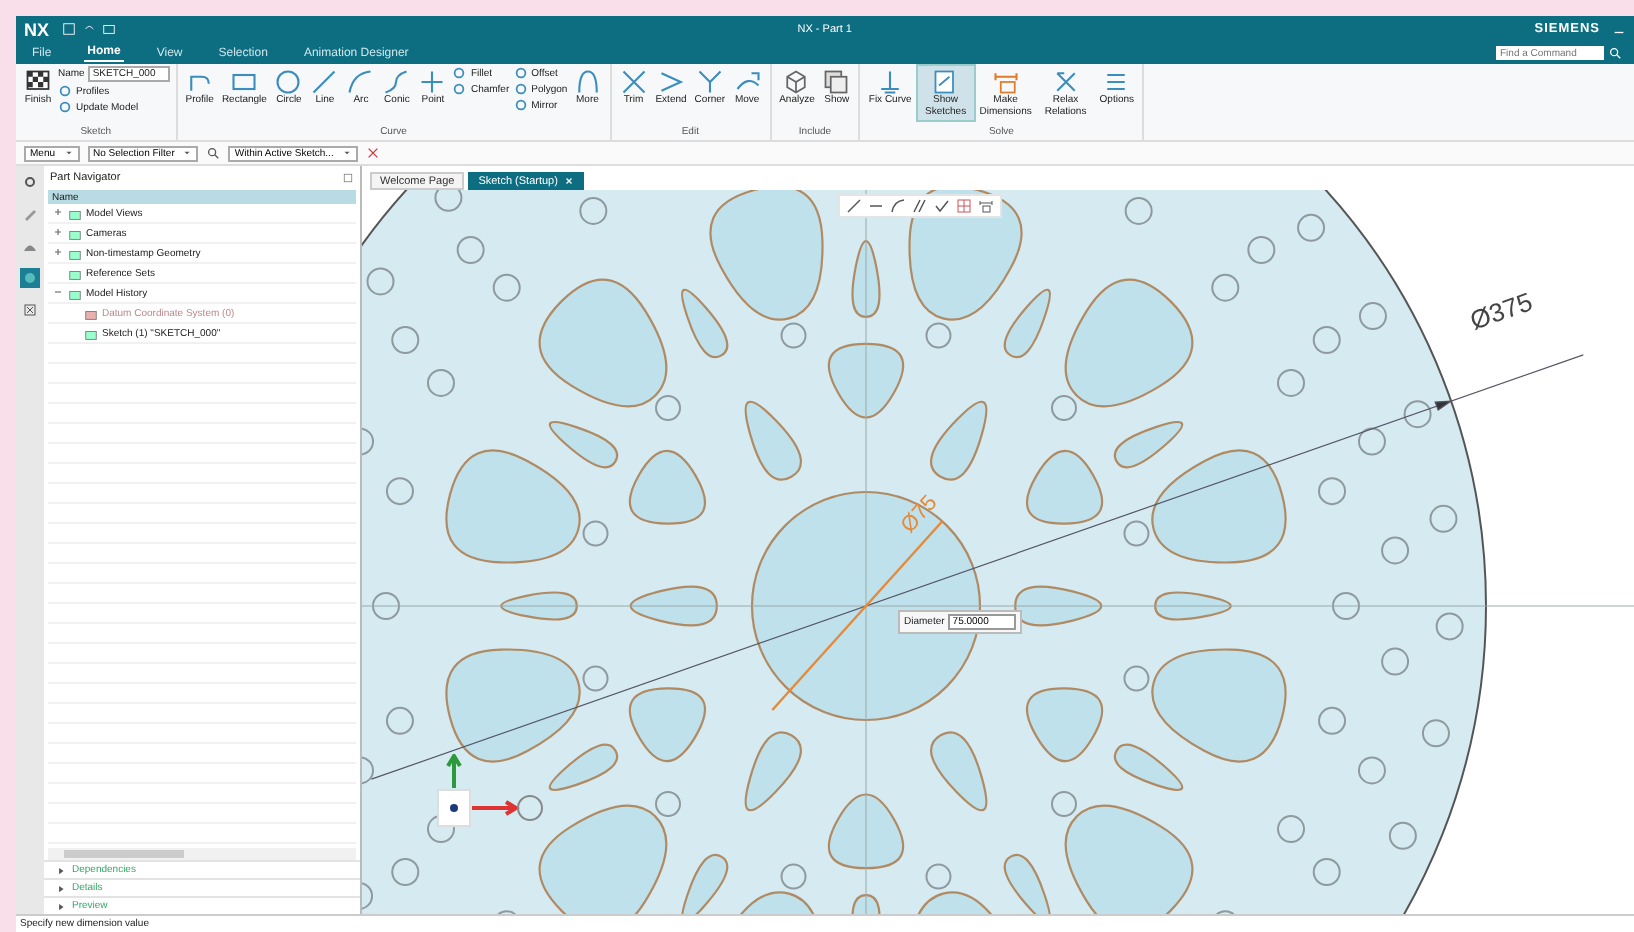  Describe the element at coordinates (1065, 82) in the screenshot. I see `crossed-lines-icon` at that location.